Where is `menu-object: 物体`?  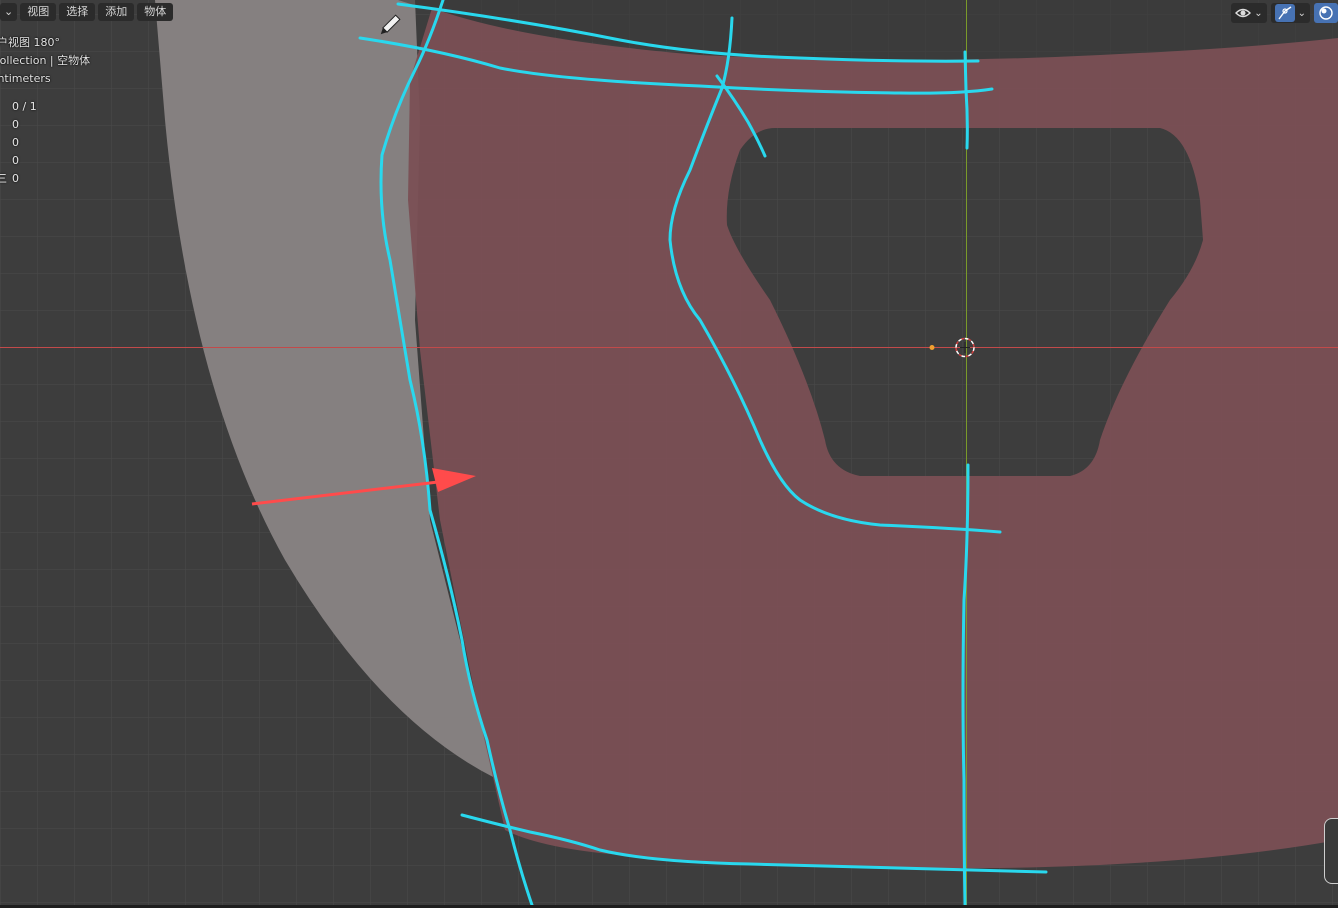 menu-object: 物体 is located at coordinates (155, 12).